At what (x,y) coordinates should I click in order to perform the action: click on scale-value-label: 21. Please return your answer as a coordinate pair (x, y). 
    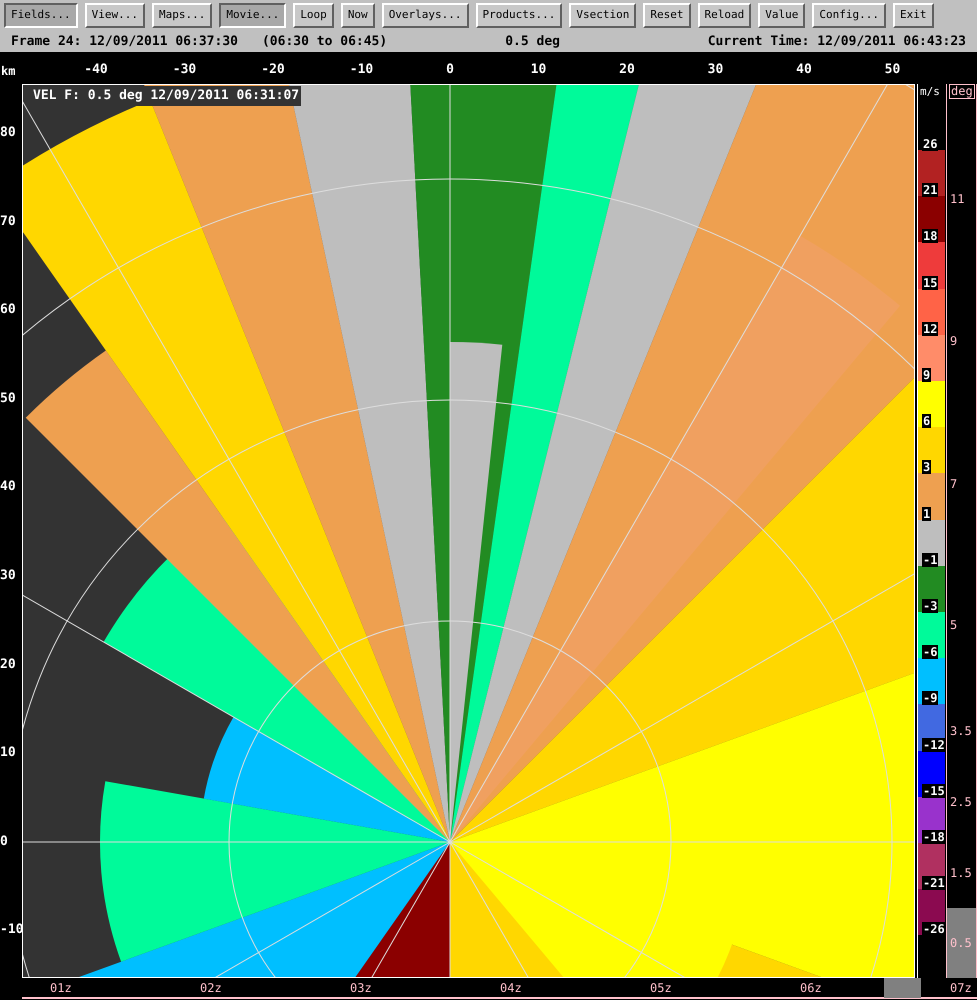
    Looking at the image, I should click on (930, 190).